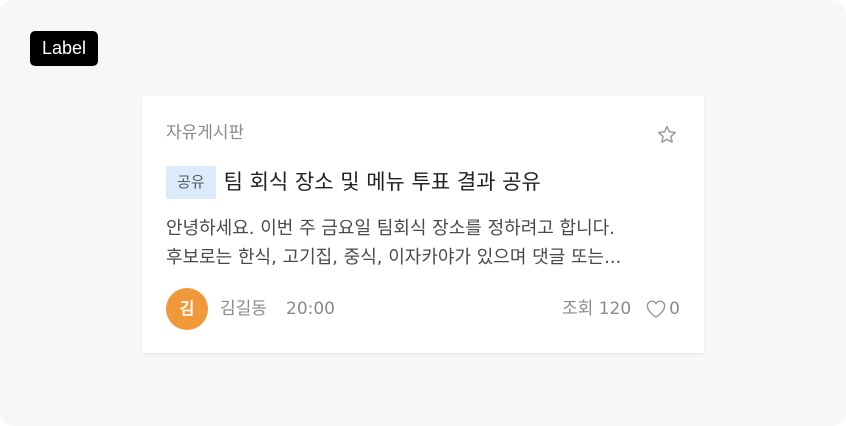 This screenshot has width=846, height=426. What do you see at coordinates (390, 228) in the screenshot?
I see `preview-line: 안녕하세요. 이번 주 금요일 팀회식 장소를 정하려고 합니다.` at bounding box center [390, 228].